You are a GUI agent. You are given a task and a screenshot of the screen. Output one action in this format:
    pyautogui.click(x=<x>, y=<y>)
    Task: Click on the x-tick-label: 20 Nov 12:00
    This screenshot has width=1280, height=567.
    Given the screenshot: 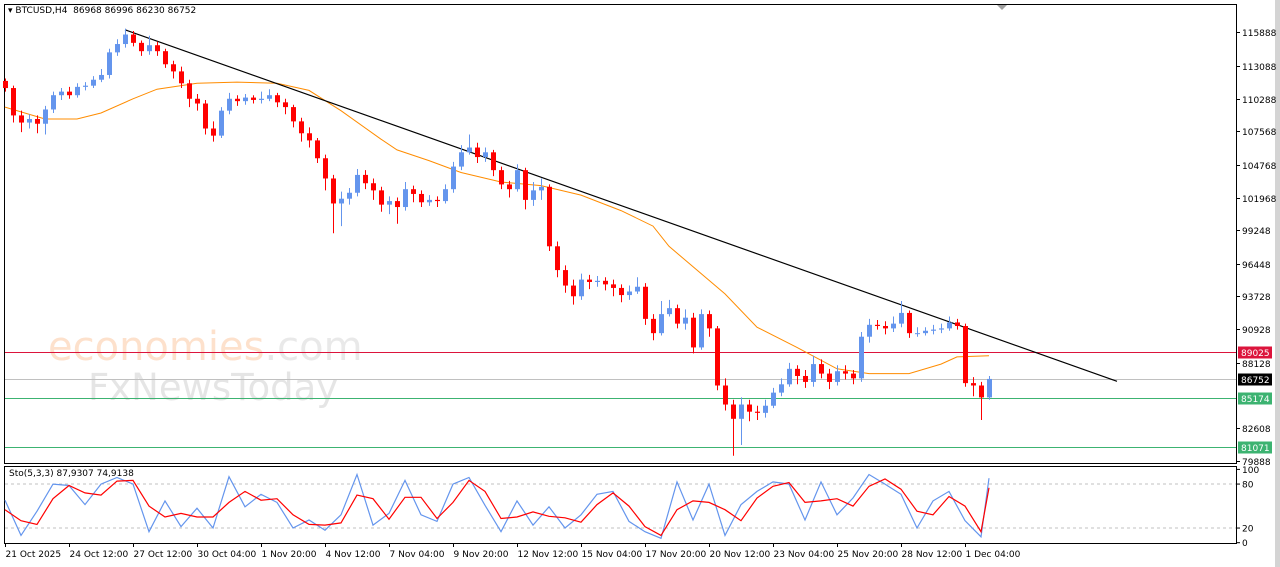 What is the action you would take?
    pyautogui.click(x=740, y=555)
    